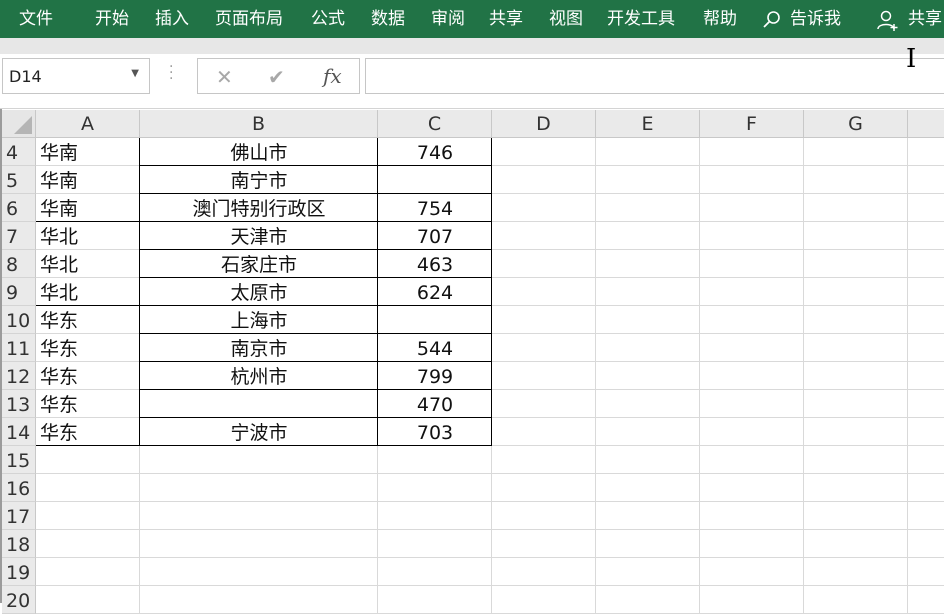  I want to click on row-header: 11, so click(19, 348).